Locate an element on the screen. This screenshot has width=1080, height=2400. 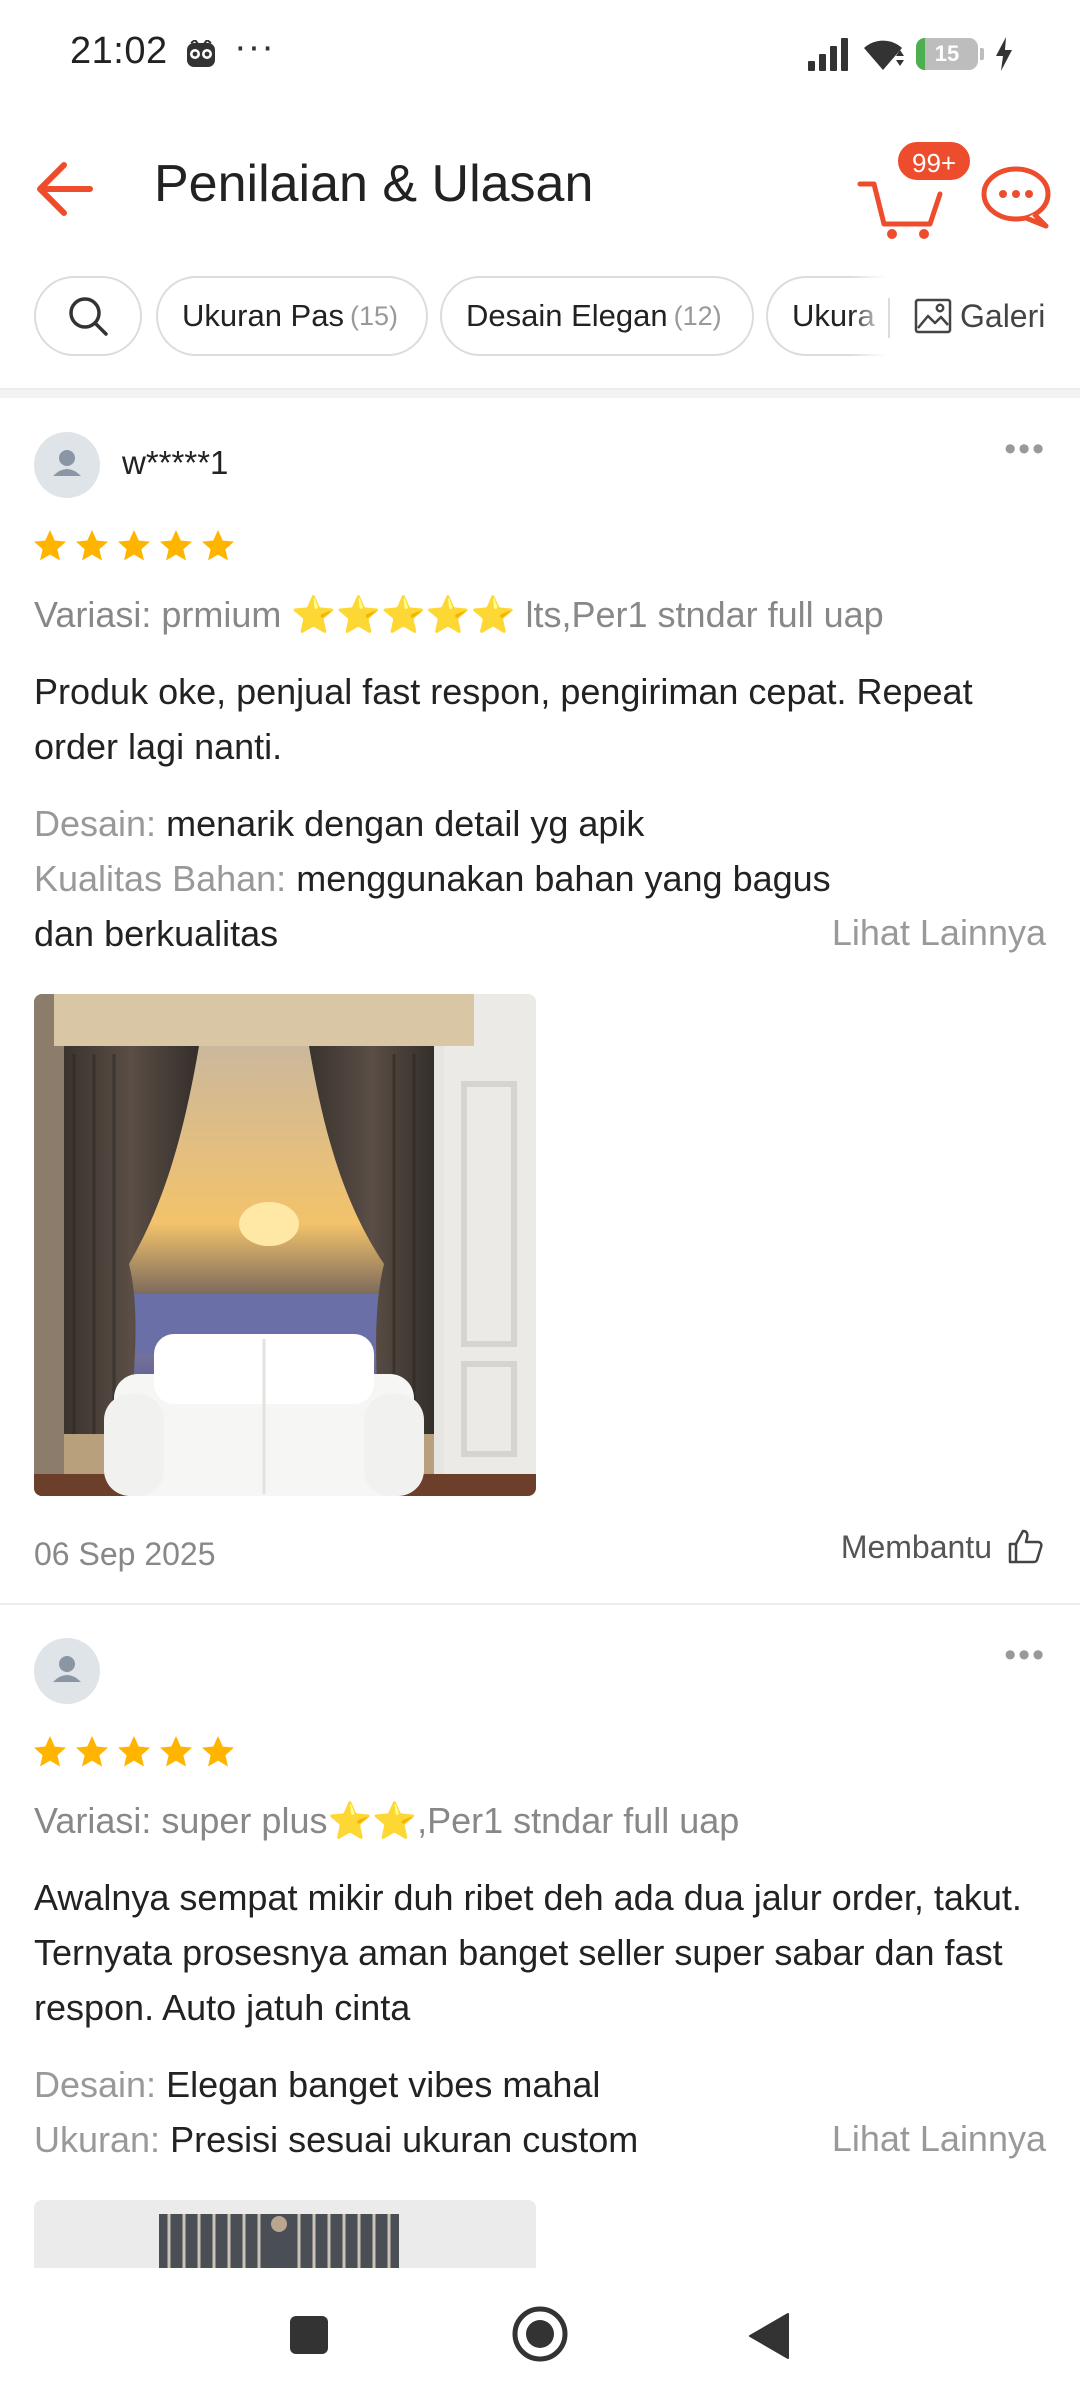
helpful-button: Membantu is located at coordinates (942, 1547).